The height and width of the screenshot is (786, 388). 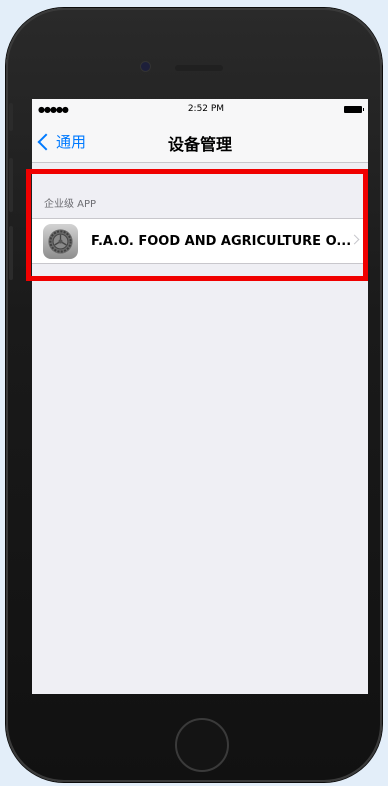 I want to click on volume-down-button, so click(x=11, y=253).